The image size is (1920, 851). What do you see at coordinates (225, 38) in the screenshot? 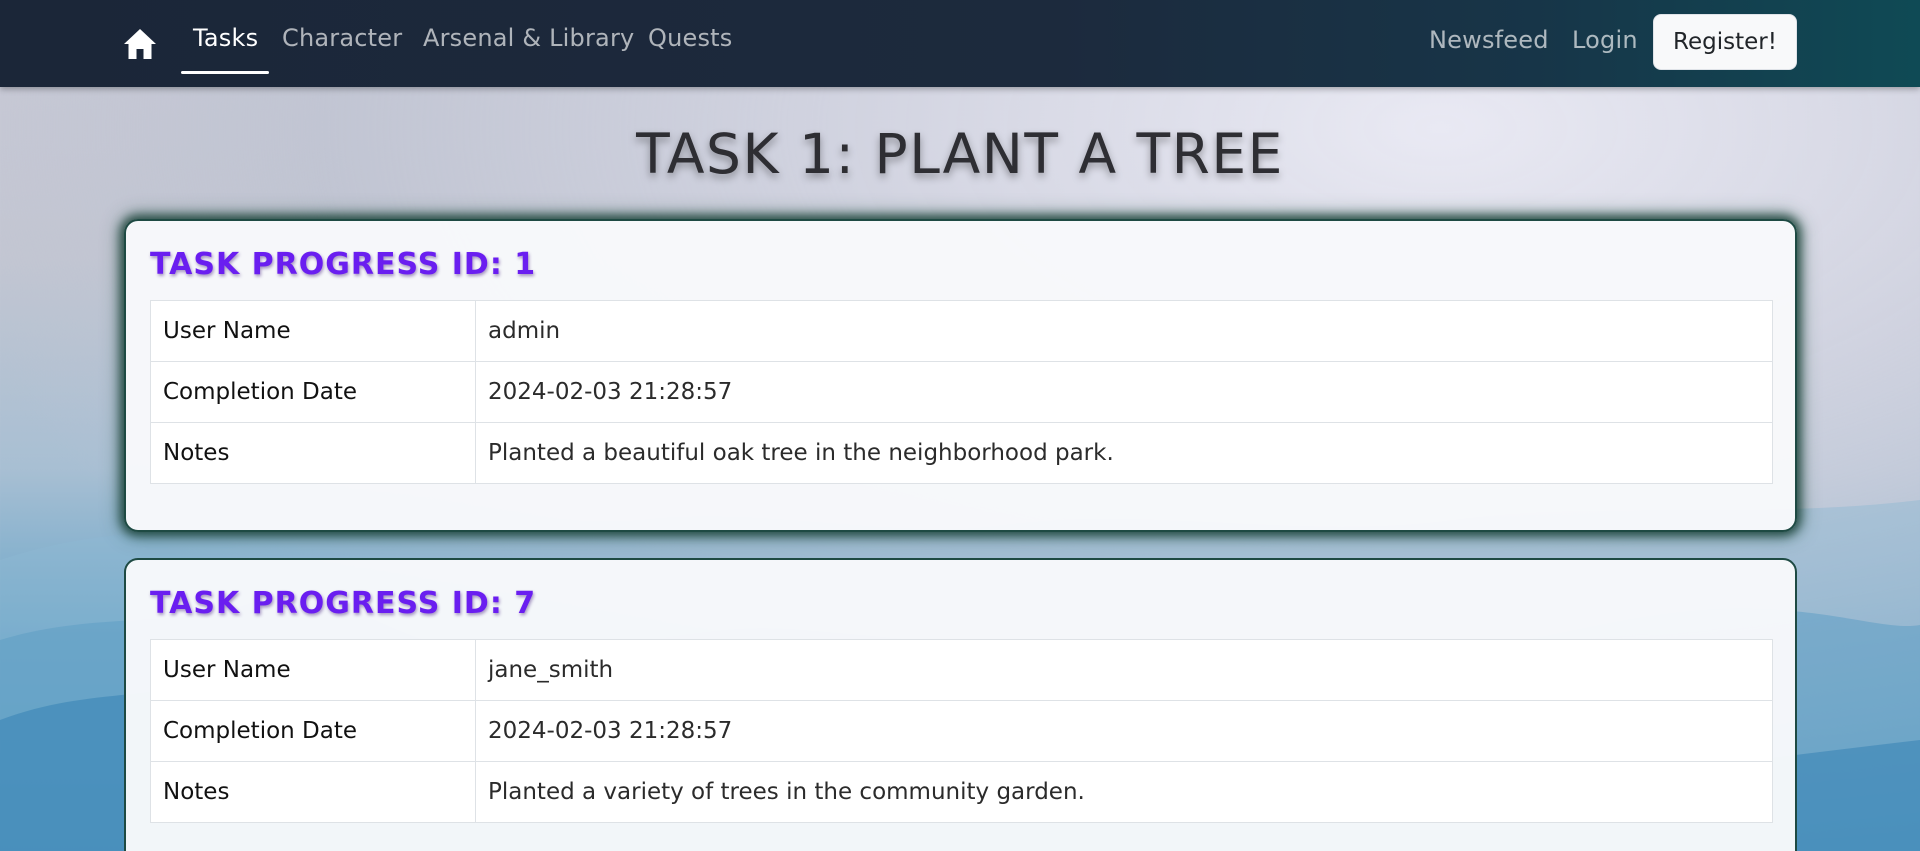
I see `nav-tasks: Tasks` at bounding box center [225, 38].